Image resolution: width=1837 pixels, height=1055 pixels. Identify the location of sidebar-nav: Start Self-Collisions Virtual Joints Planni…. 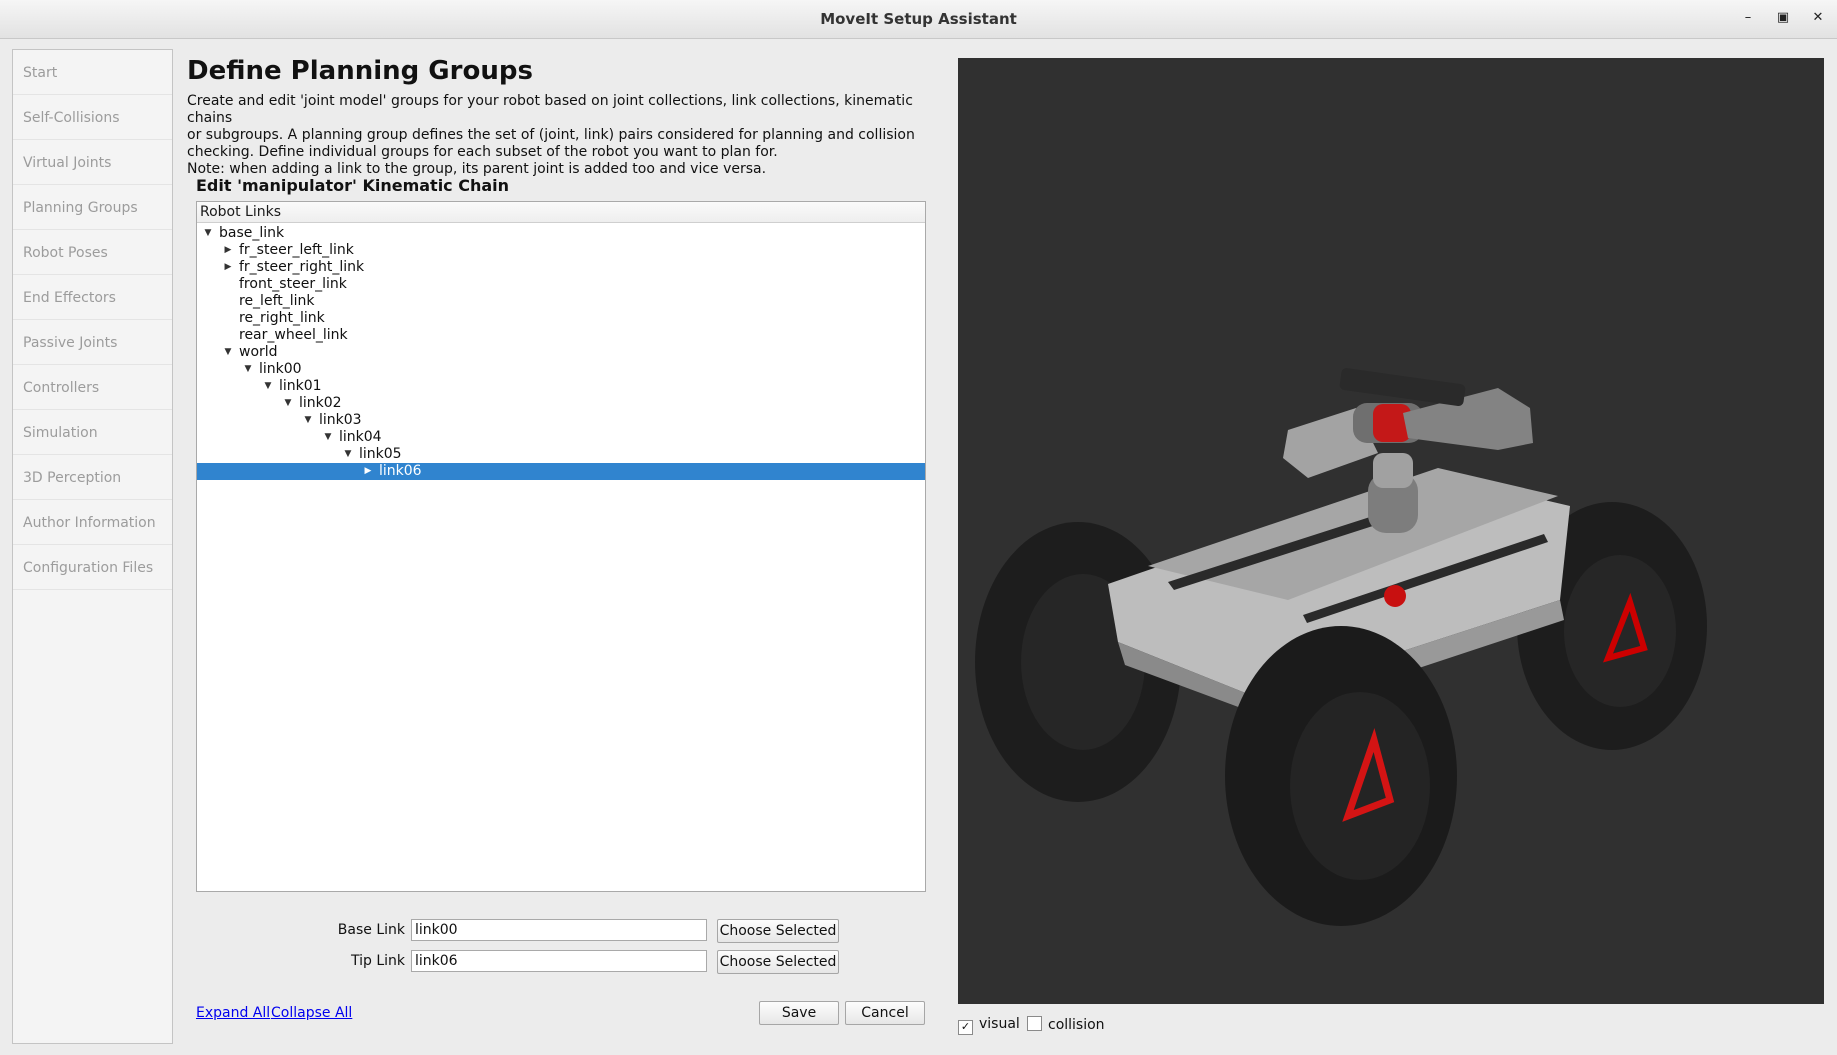
(92, 546).